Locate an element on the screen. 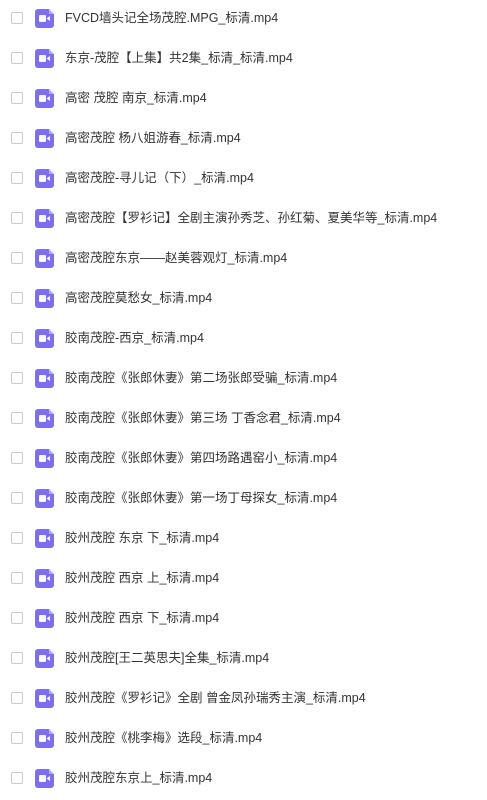  file-row: 高密茂腔-寻儿记（下）_标清.mp4 is located at coordinates (243, 178).